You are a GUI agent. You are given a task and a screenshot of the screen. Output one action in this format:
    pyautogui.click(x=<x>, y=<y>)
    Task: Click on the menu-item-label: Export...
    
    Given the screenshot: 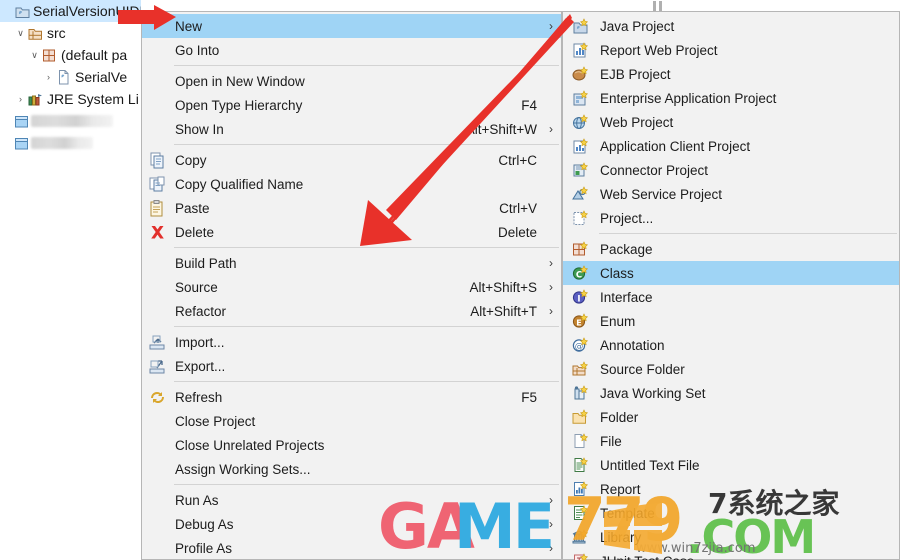 What is the action you would take?
    pyautogui.click(x=200, y=366)
    